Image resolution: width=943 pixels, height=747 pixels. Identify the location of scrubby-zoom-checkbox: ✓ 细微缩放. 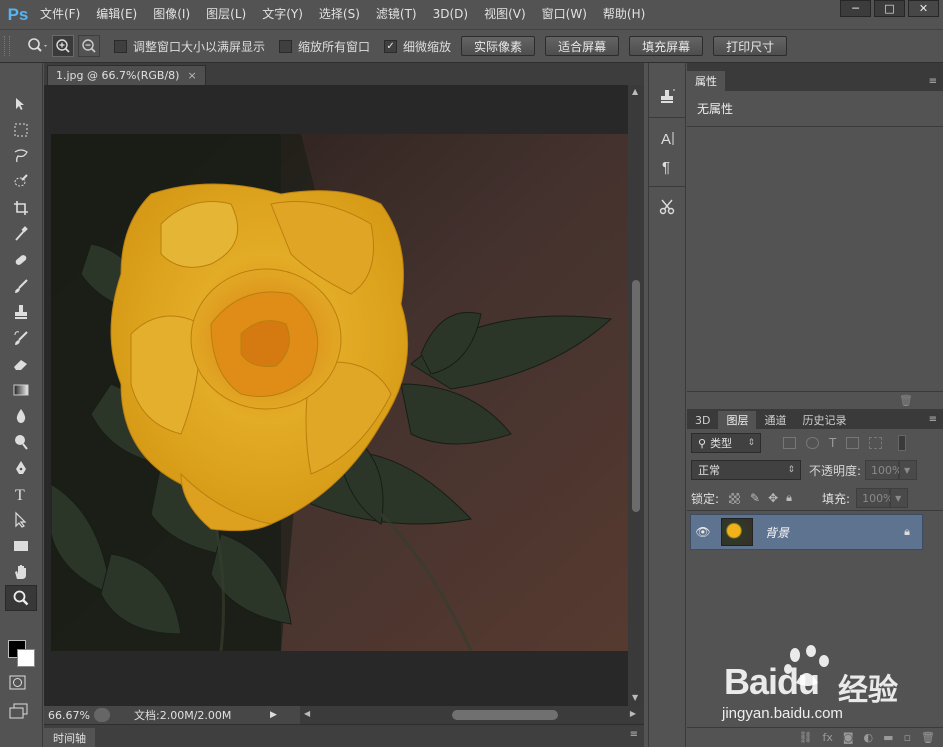
(417, 46).